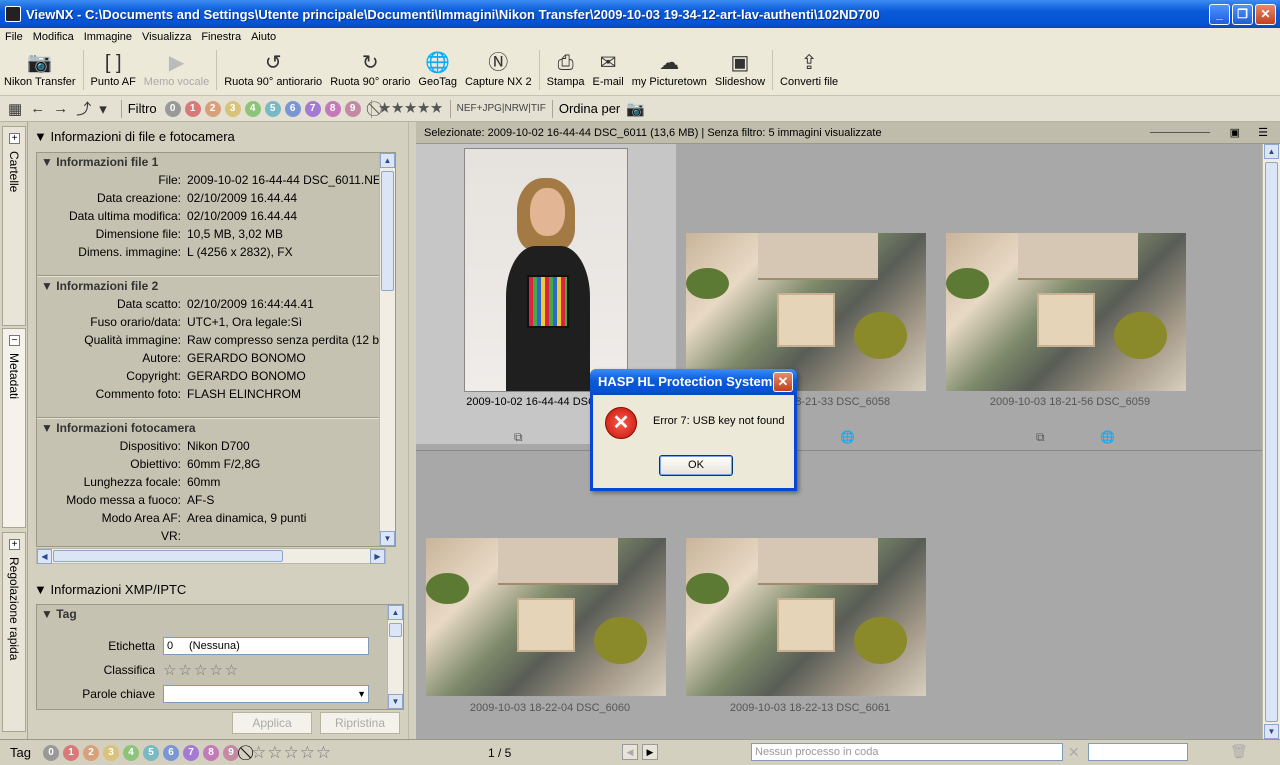 Image resolution: width=1280 pixels, height=765 pixels. What do you see at coordinates (1219, 14) in the screenshot?
I see `minimize-button: _` at bounding box center [1219, 14].